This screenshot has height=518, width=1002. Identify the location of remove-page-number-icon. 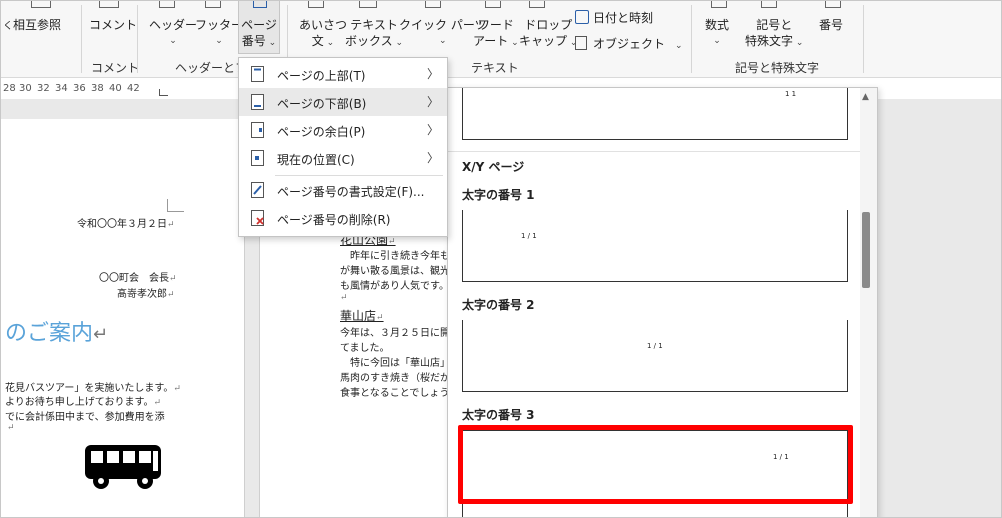
(257, 218).